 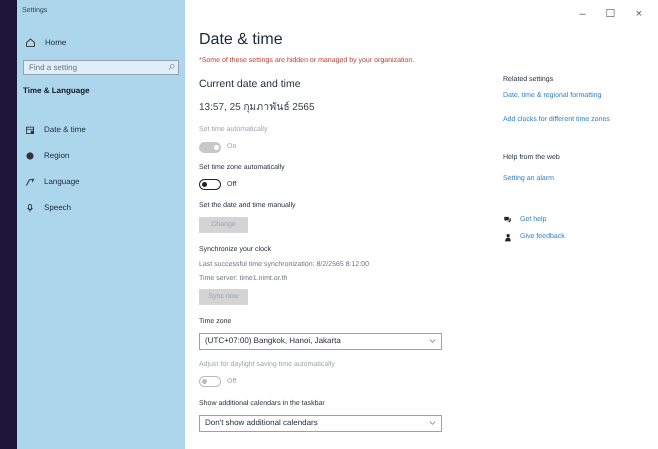 What do you see at coordinates (273, 341) in the screenshot?
I see `dropdown-value: (UTC+07:00) Bangkok, Hanoi, Jakarta` at bounding box center [273, 341].